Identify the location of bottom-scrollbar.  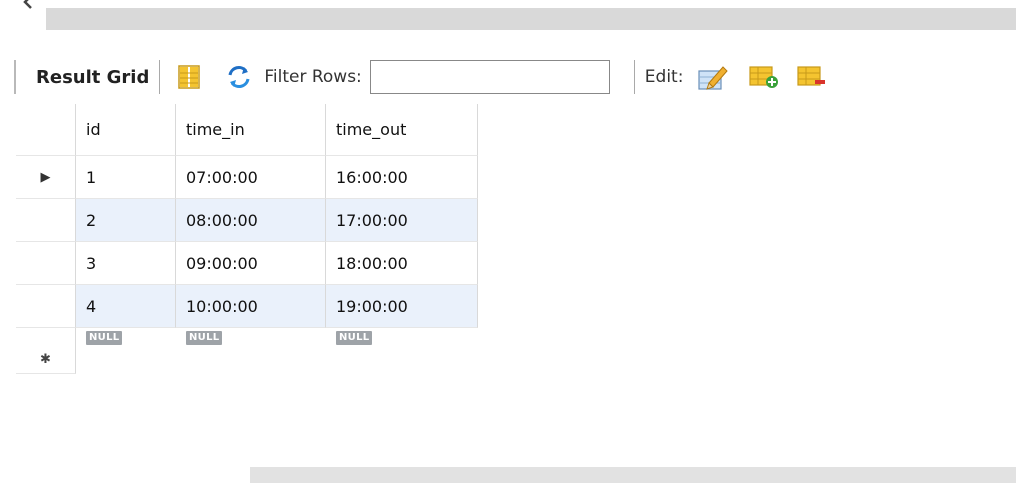
(633, 475).